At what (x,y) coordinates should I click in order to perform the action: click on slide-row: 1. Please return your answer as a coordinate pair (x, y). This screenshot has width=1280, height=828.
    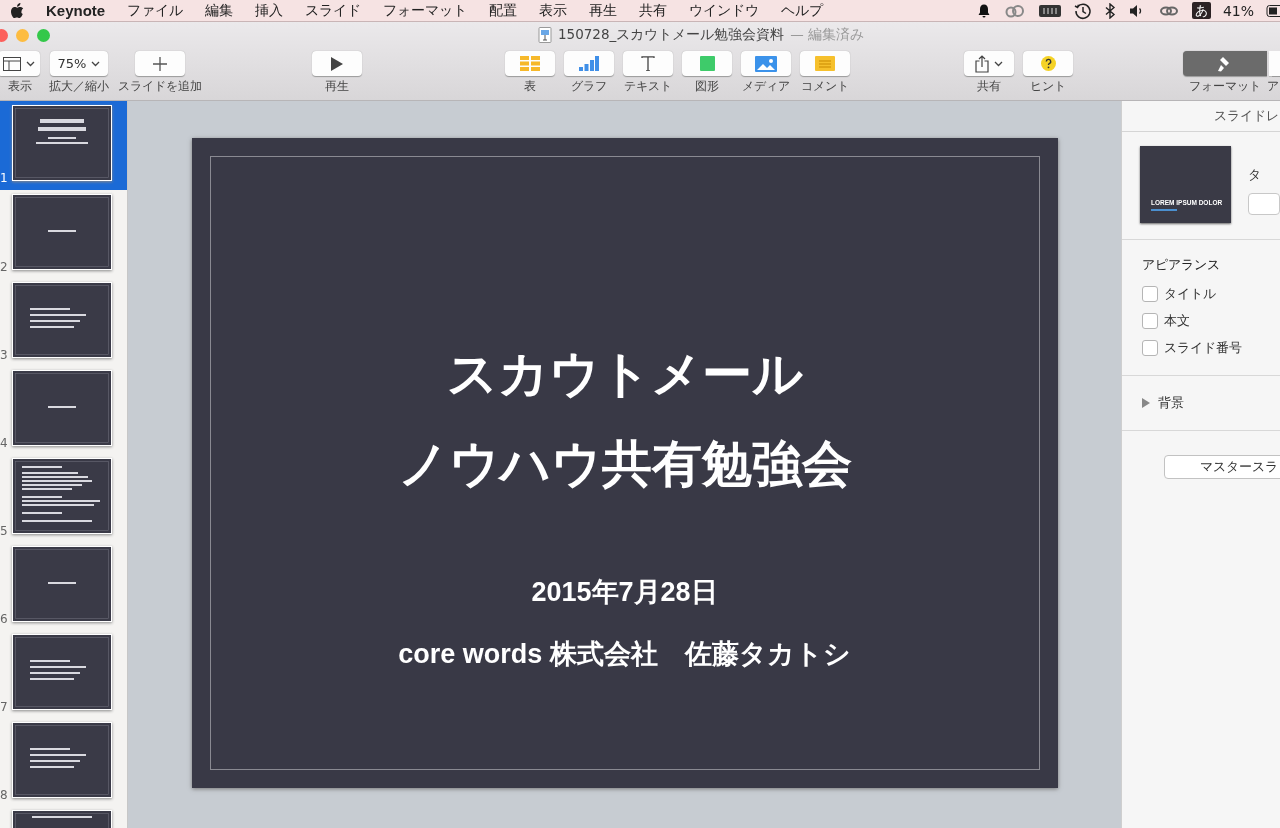
    Looking at the image, I should click on (63, 145).